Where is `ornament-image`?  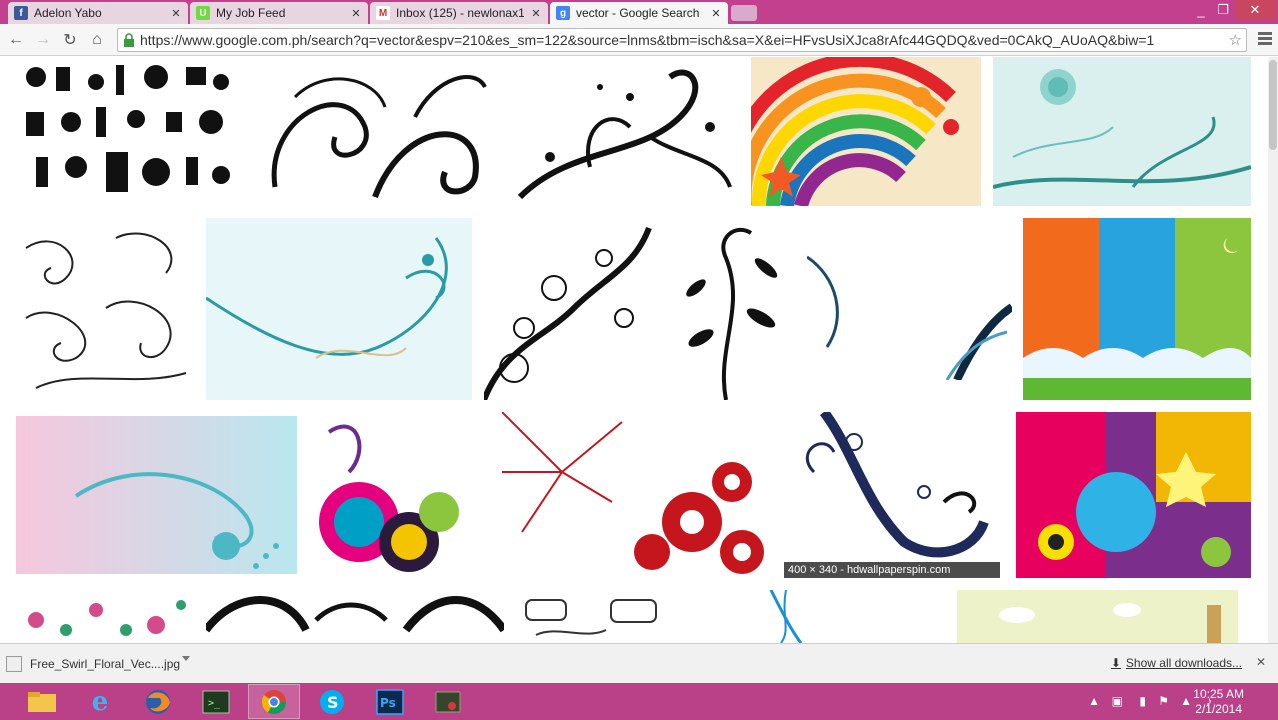 ornament-image is located at coordinates (105, 309).